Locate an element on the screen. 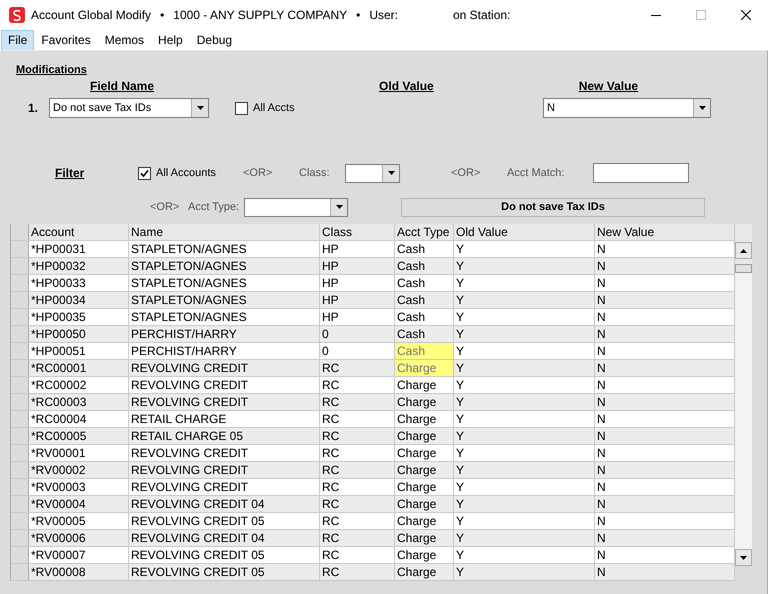 This screenshot has width=768, height=594. column-header: Class is located at coordinates (357, 232).